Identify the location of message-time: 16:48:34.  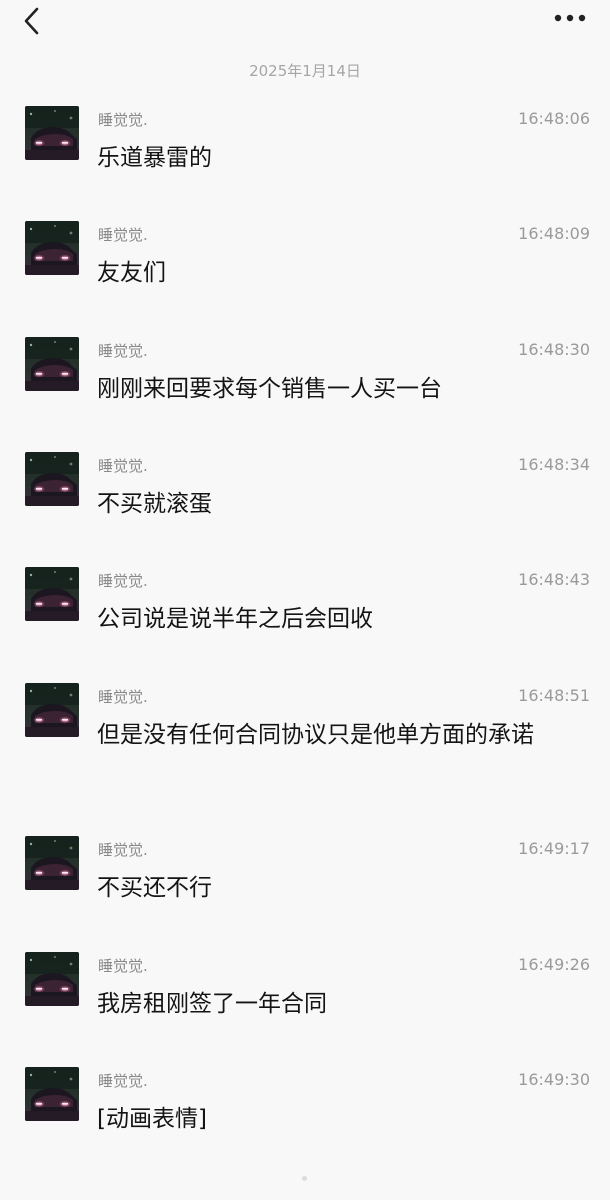
(554, 464).